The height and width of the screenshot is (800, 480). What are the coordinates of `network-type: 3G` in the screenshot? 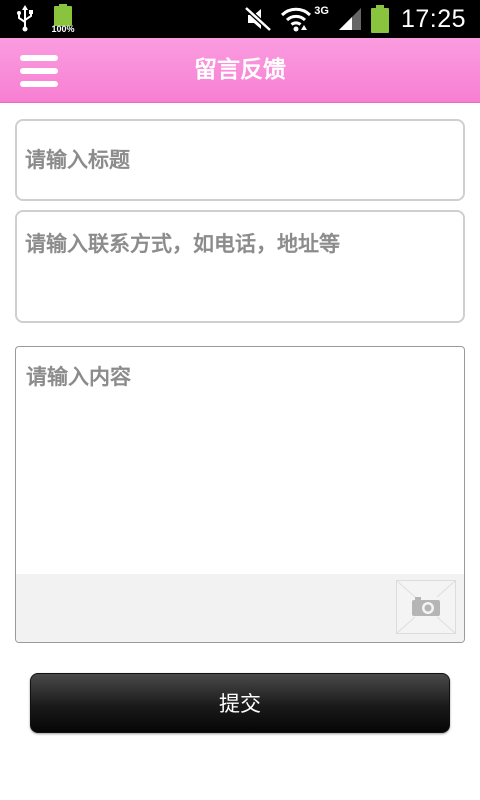 It's located at (321, 11).